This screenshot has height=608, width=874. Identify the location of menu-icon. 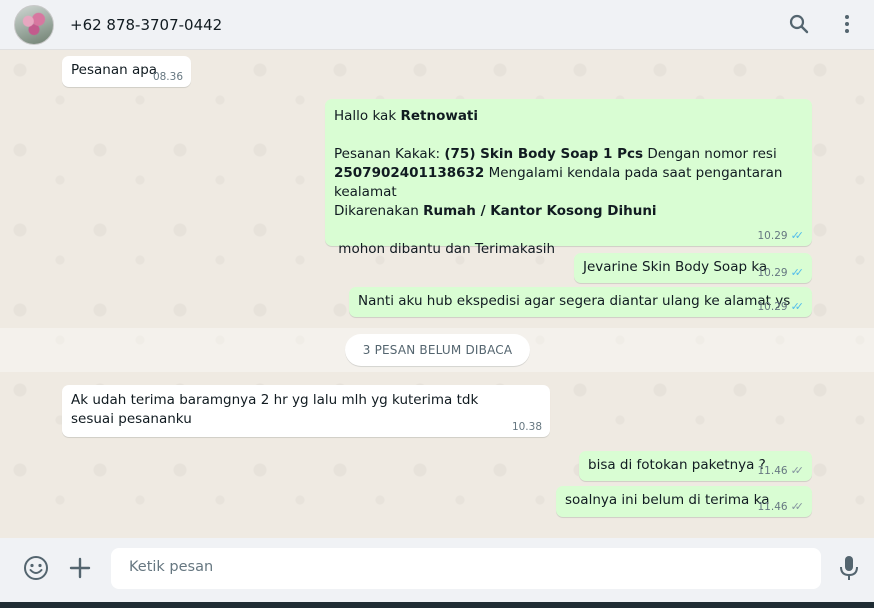
(847, 24).